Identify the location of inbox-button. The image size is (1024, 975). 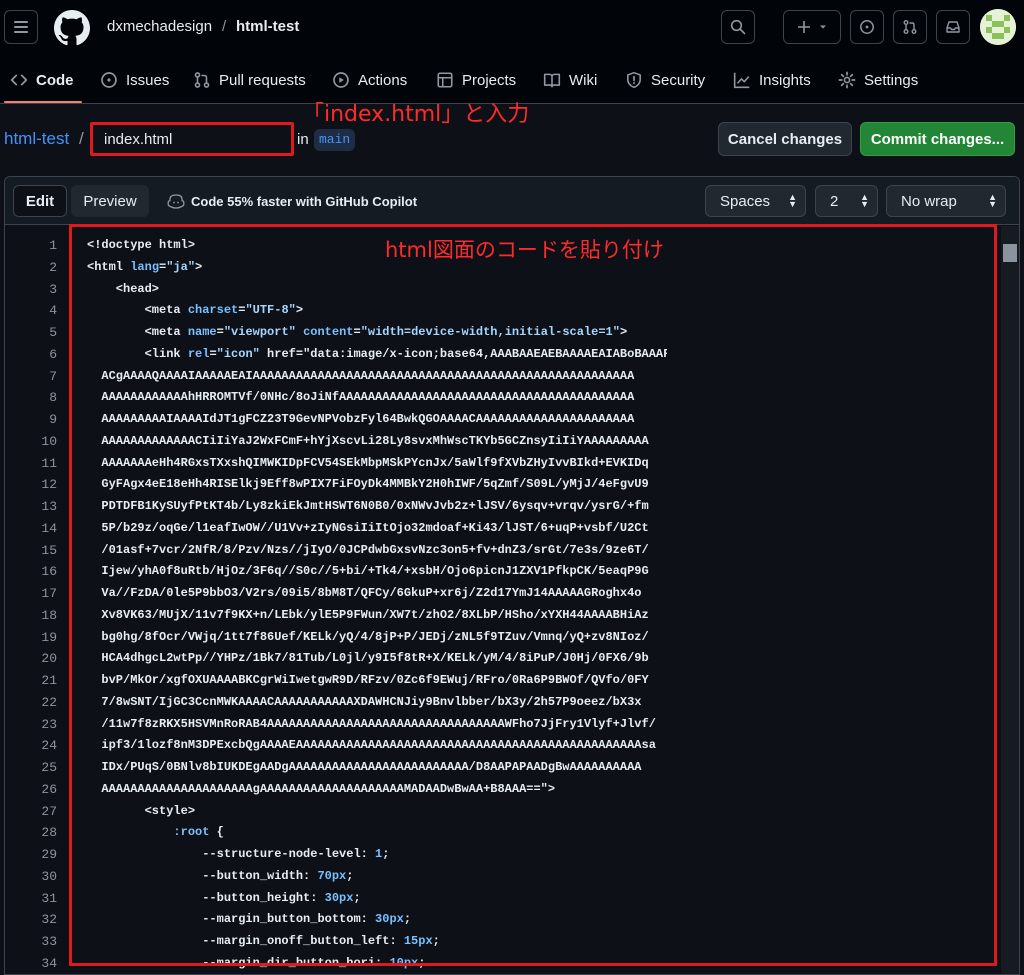
(953, 27).